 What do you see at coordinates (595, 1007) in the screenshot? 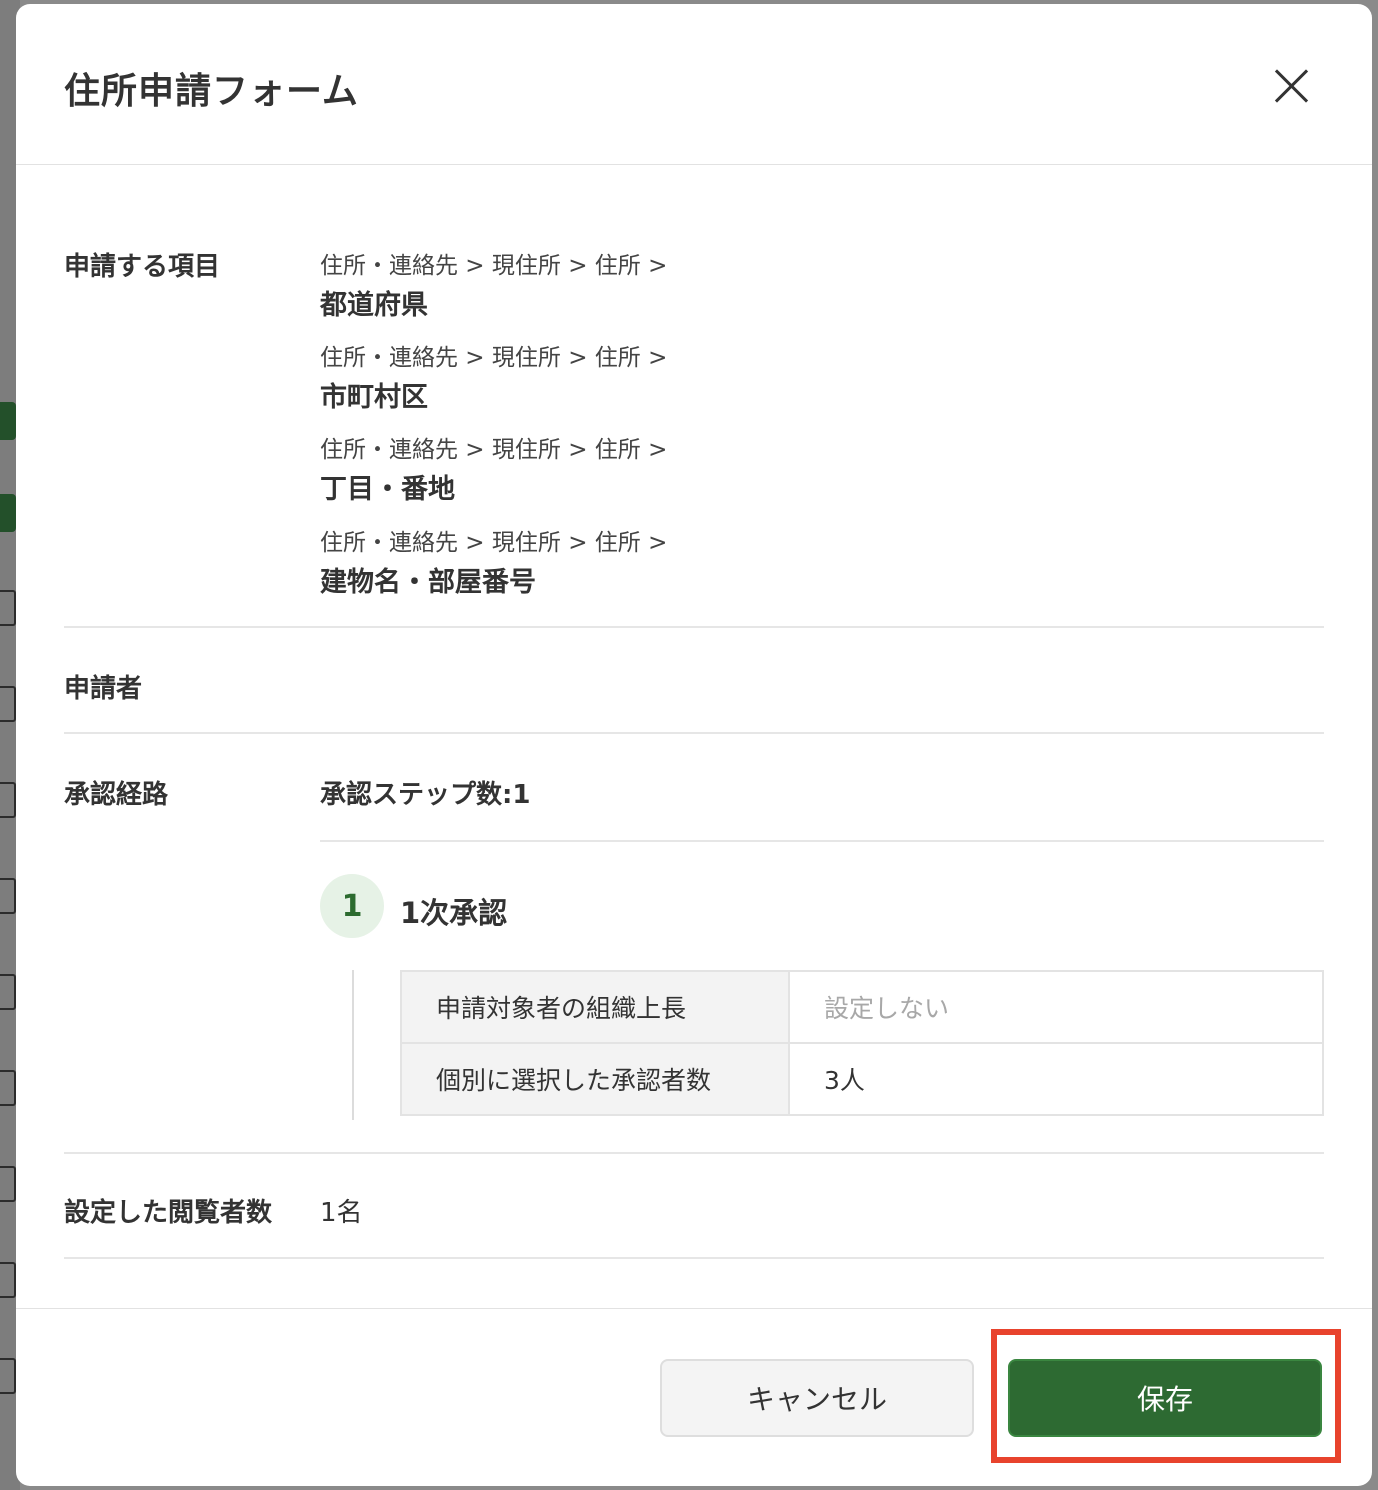
I see `table-key: 申請対象者の組織上長` at bounding box center [595, 1007].